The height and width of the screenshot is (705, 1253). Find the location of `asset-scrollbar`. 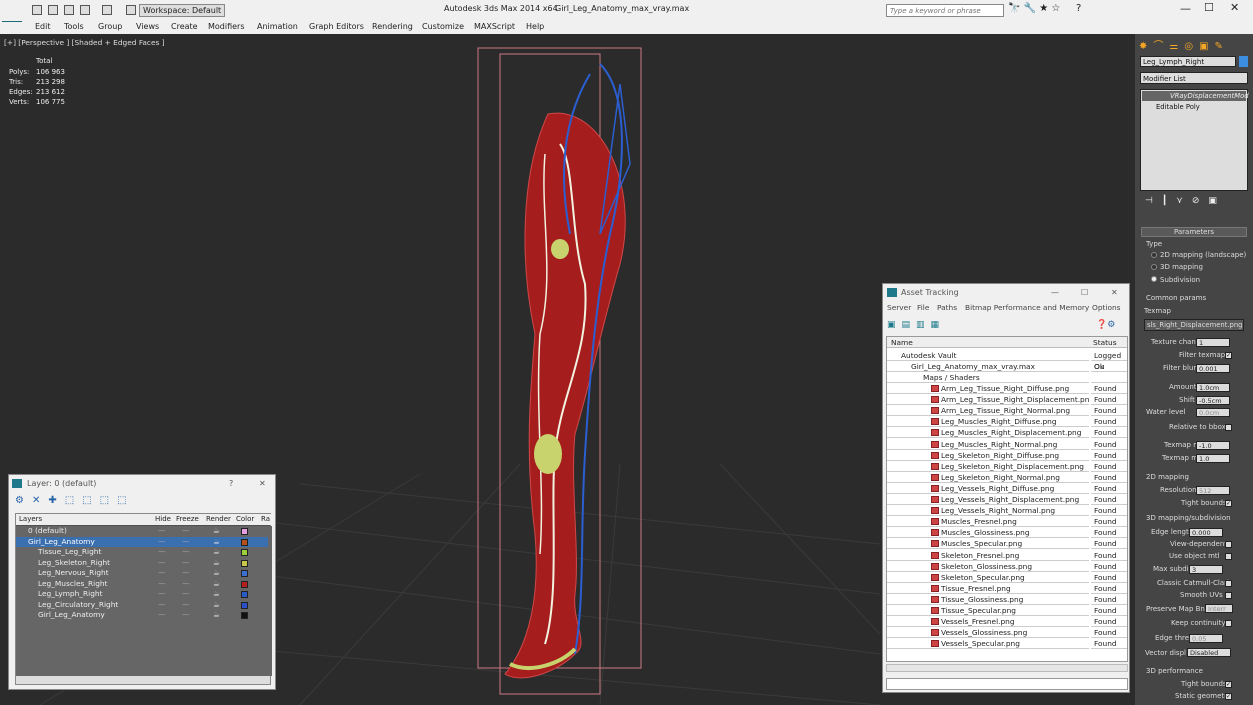

asset-scrollbar is located at coordinates (1007, 668).